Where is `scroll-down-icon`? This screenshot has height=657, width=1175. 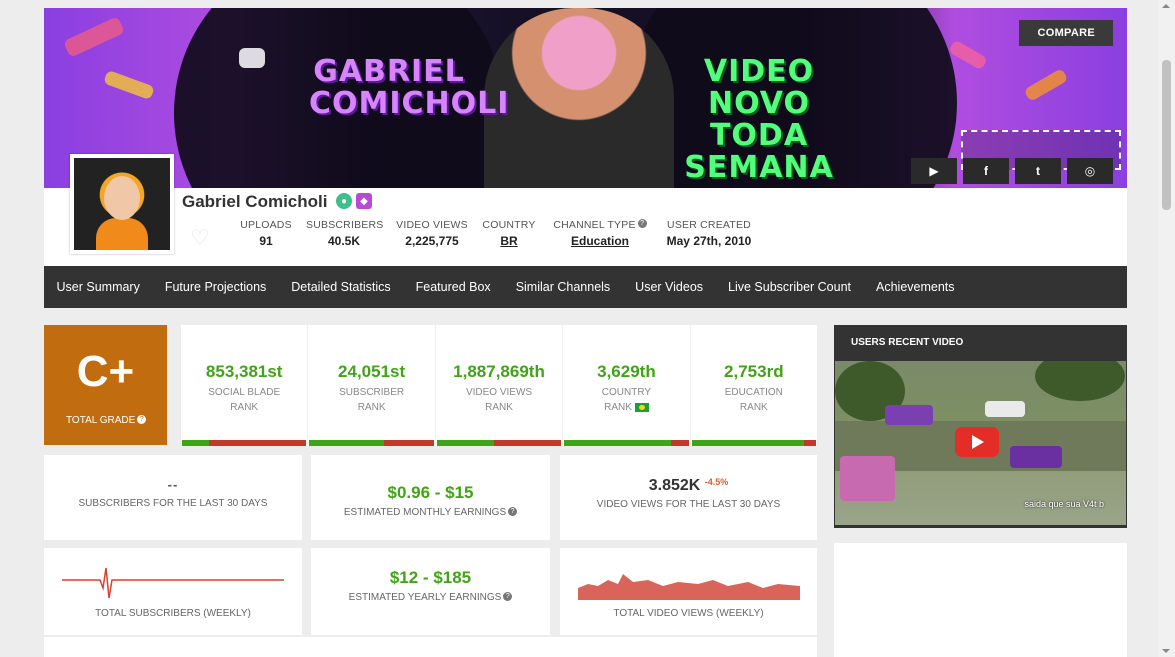
scroll-down-icon is located at coordinates (1166, 651).